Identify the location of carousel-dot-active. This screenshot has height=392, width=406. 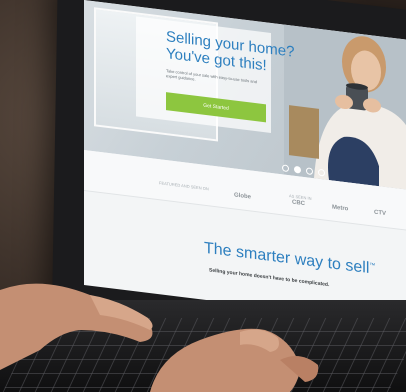
(297, 169).